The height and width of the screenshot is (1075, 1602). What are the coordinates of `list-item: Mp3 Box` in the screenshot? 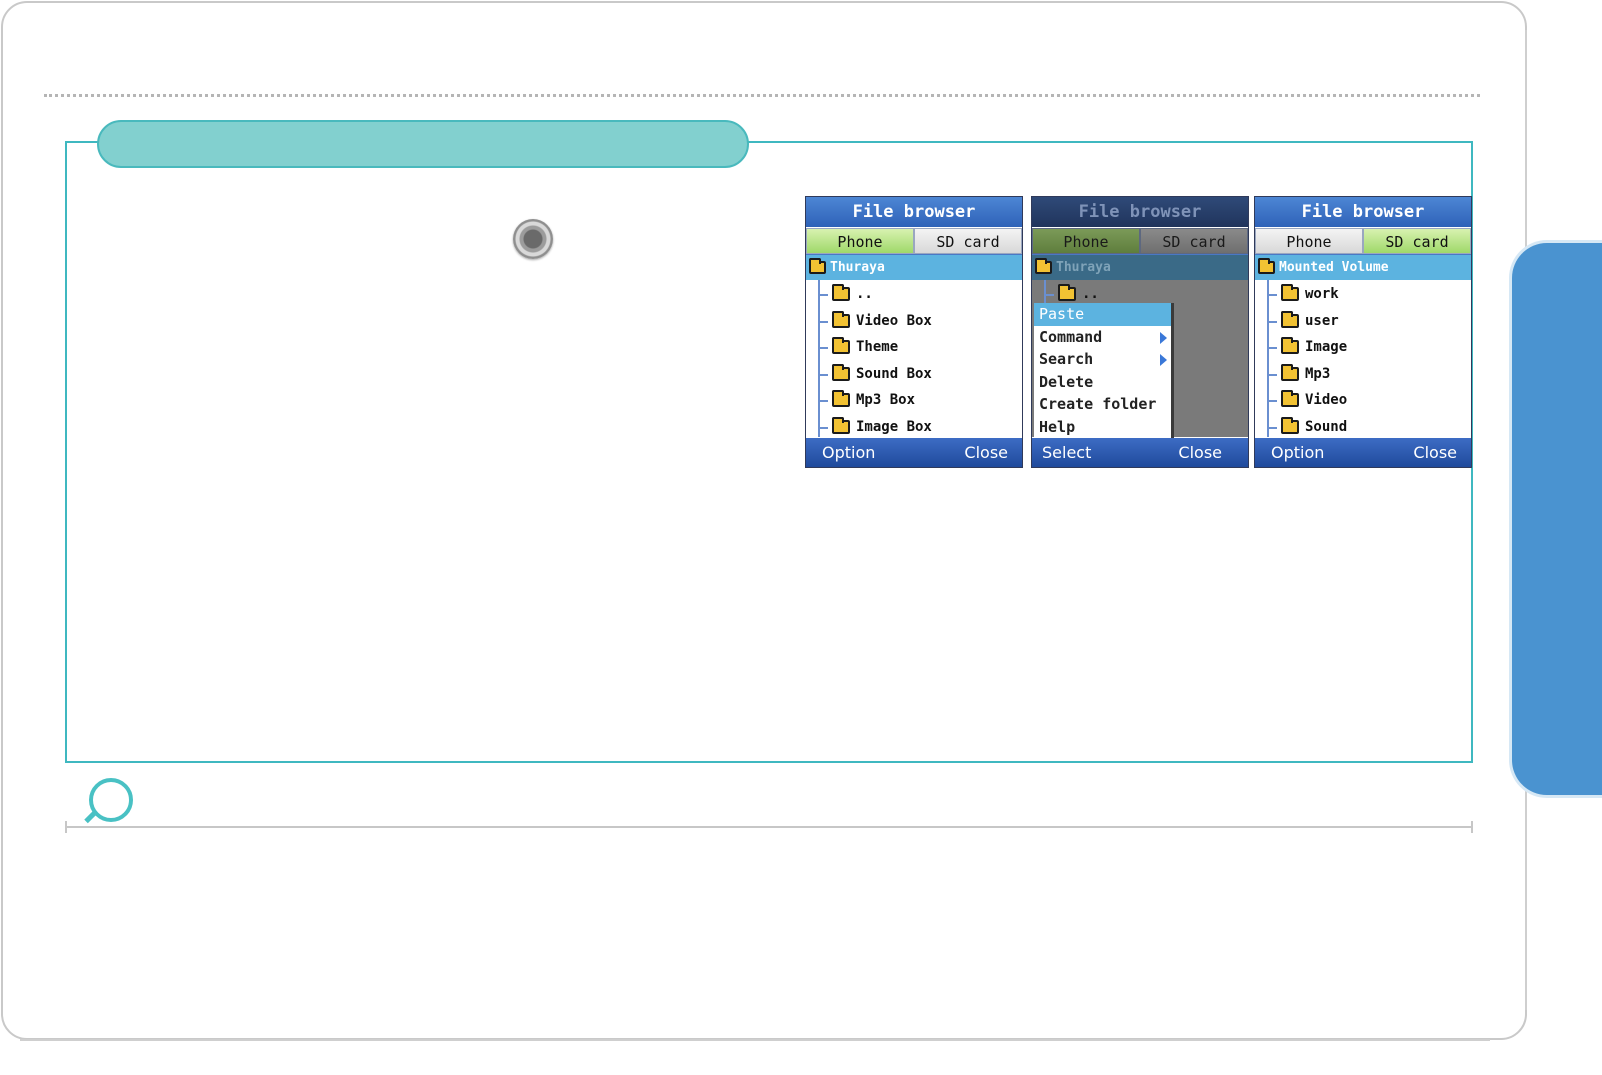 It's located at (914, 400).